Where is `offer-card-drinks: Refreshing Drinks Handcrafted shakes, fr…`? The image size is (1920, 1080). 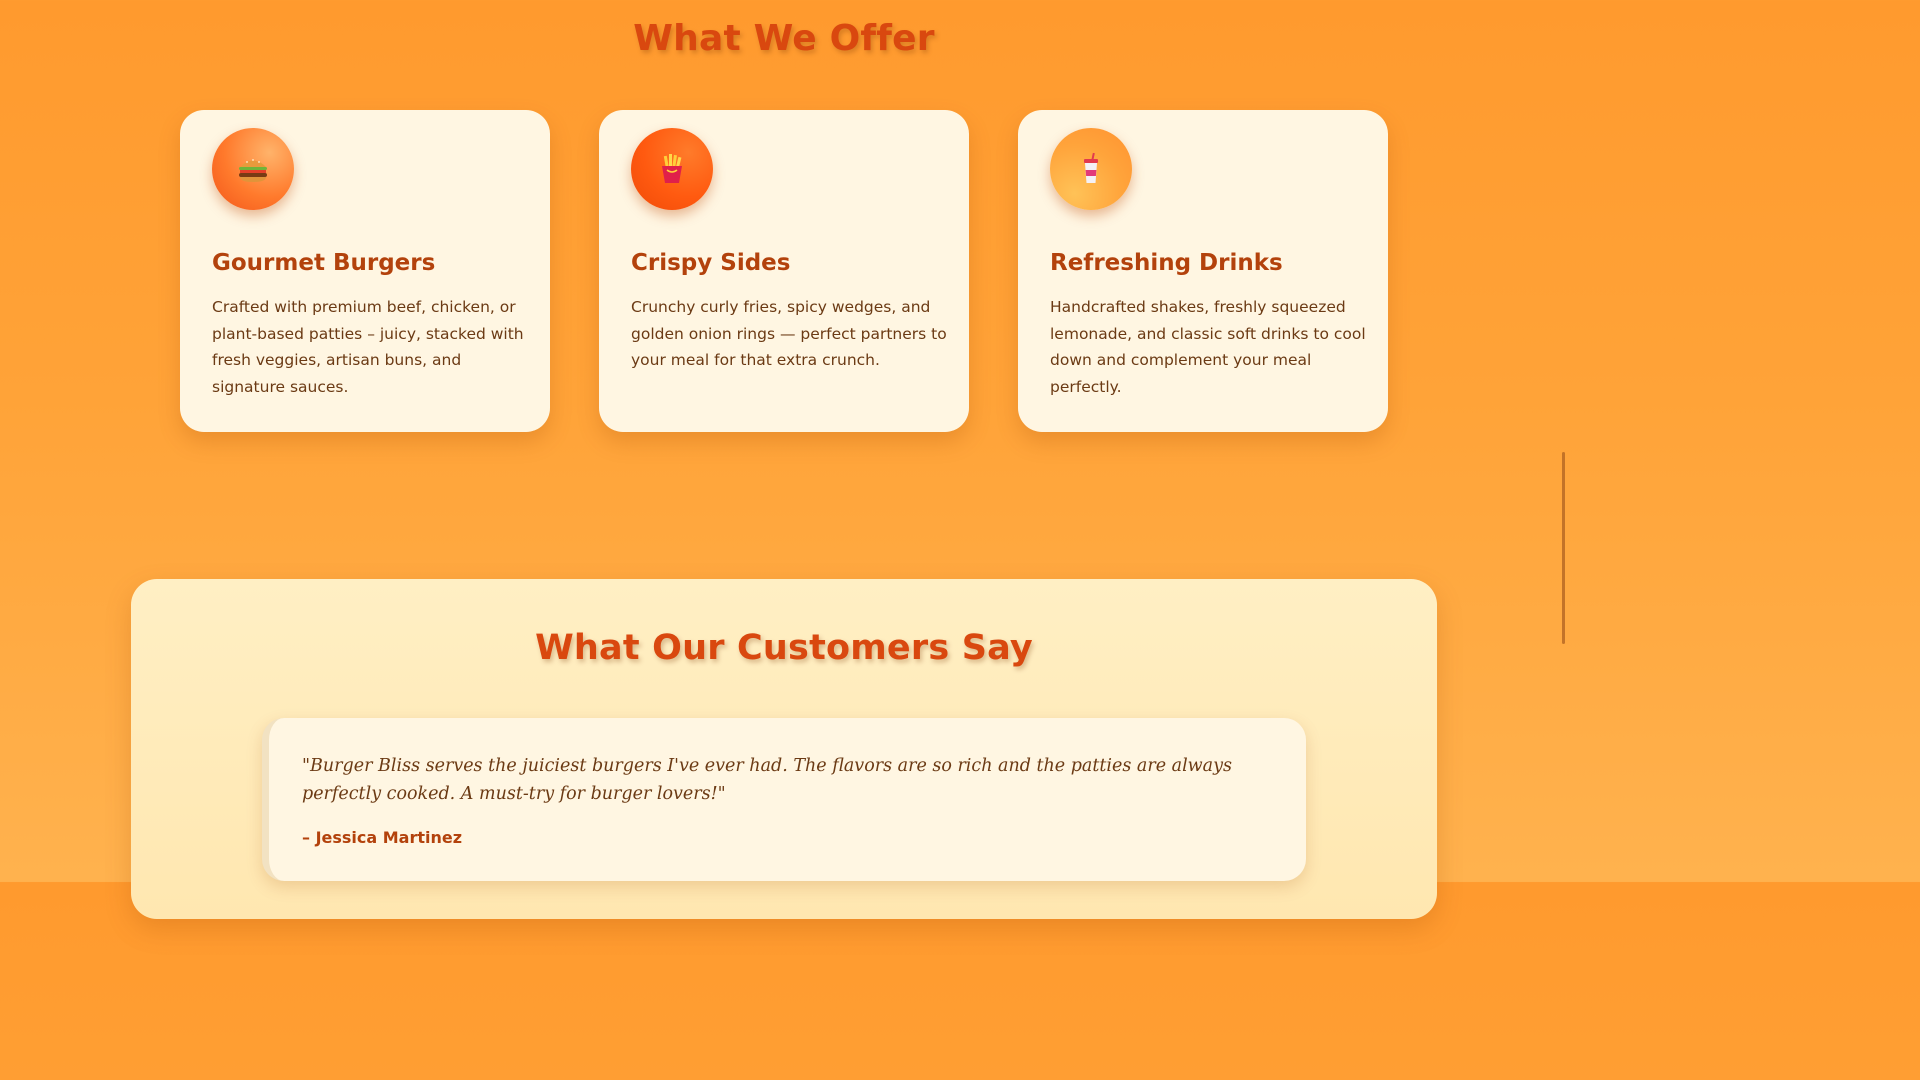 offer-card-drinks: Refreshing Drinks Handcrafted shakes, fr… is located at coordinates (1203, 271).